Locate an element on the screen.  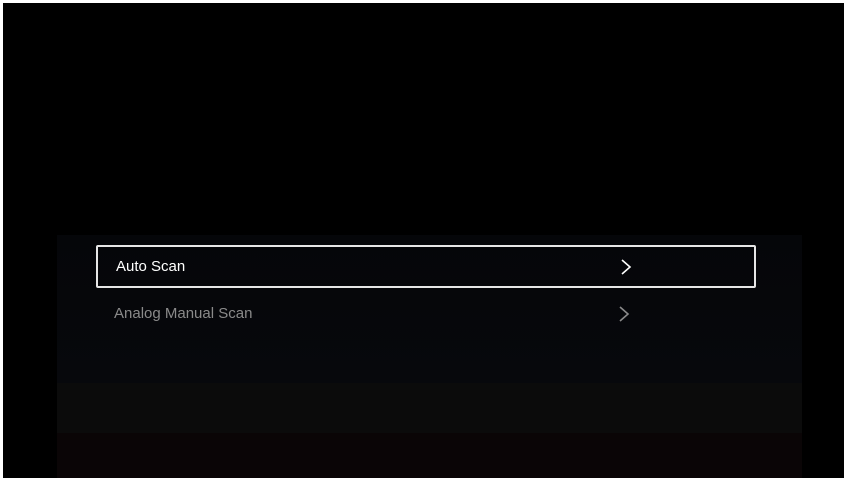
menu-item-analog-manual-scan: Analog Manual Scan is located at coordinates (426, 313).